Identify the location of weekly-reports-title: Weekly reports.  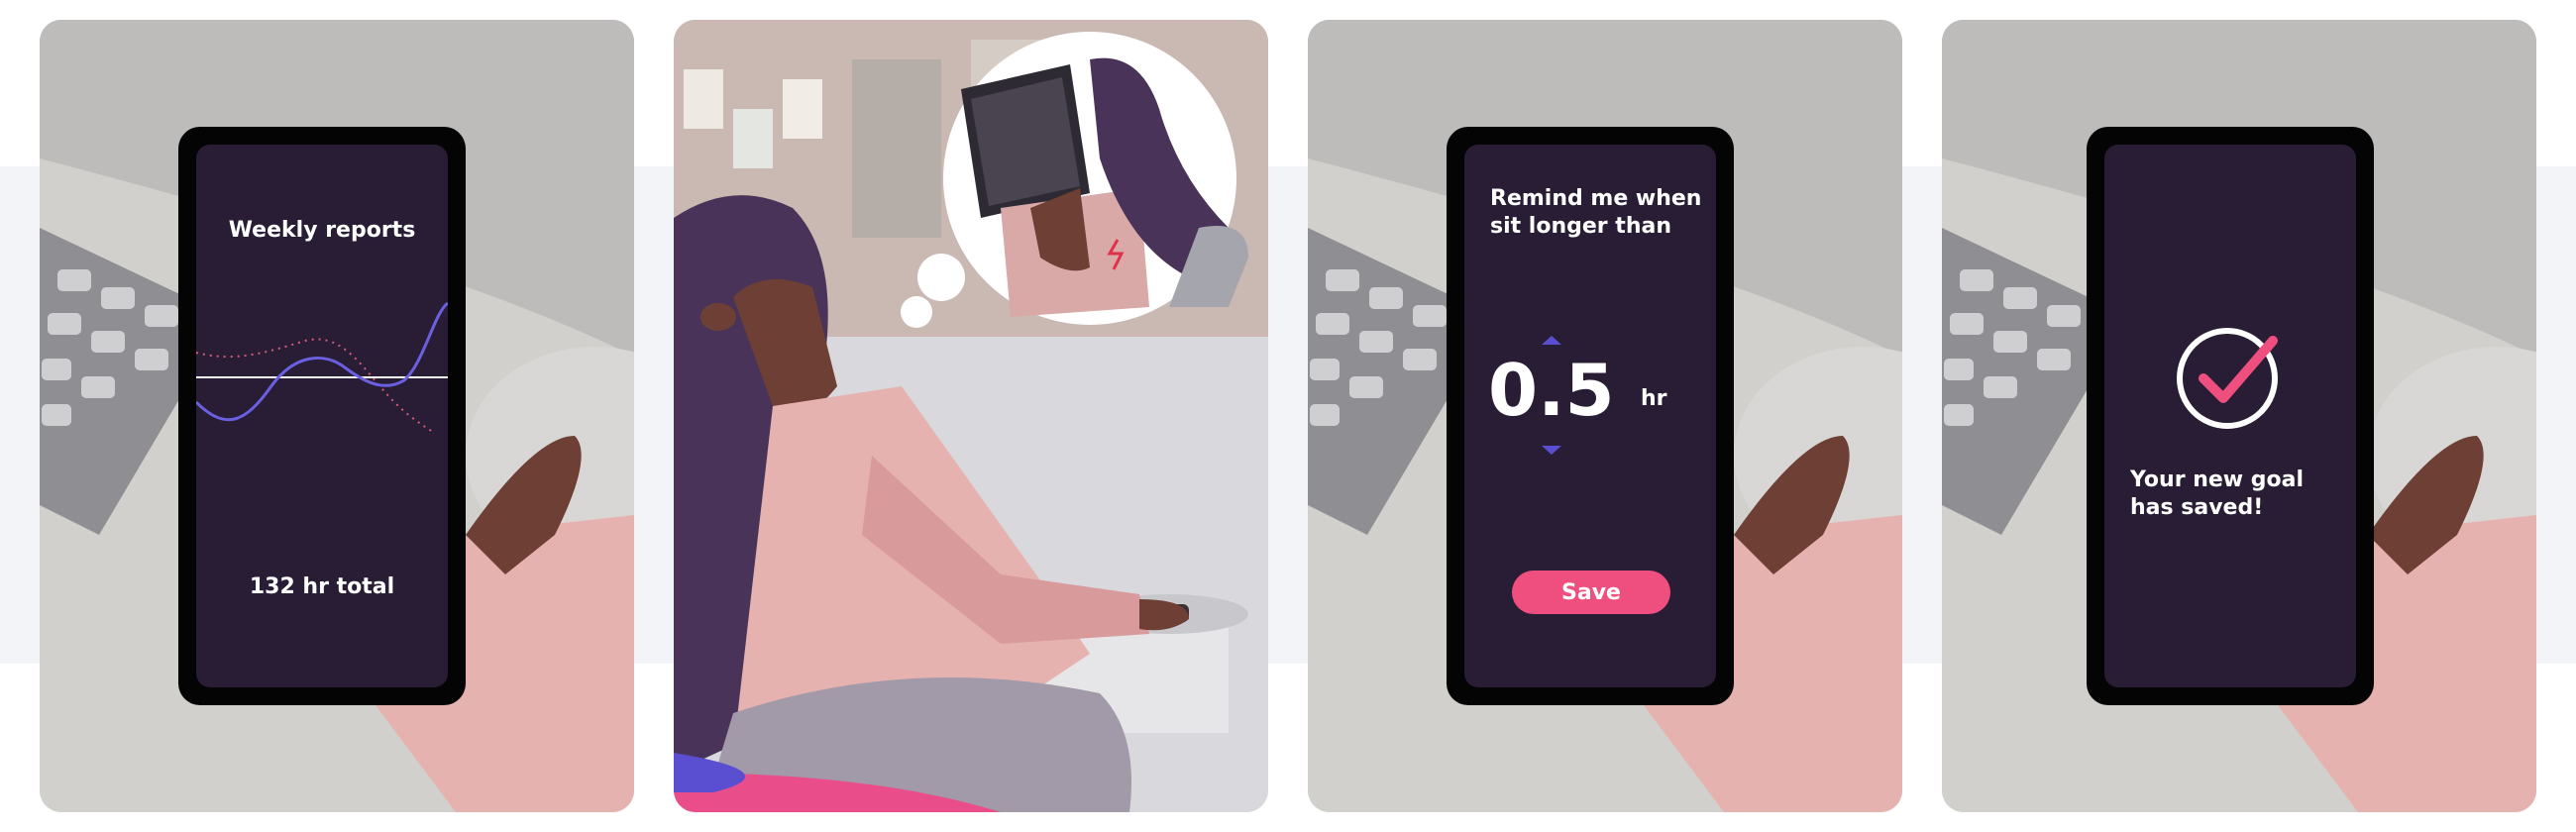
(322, 230).